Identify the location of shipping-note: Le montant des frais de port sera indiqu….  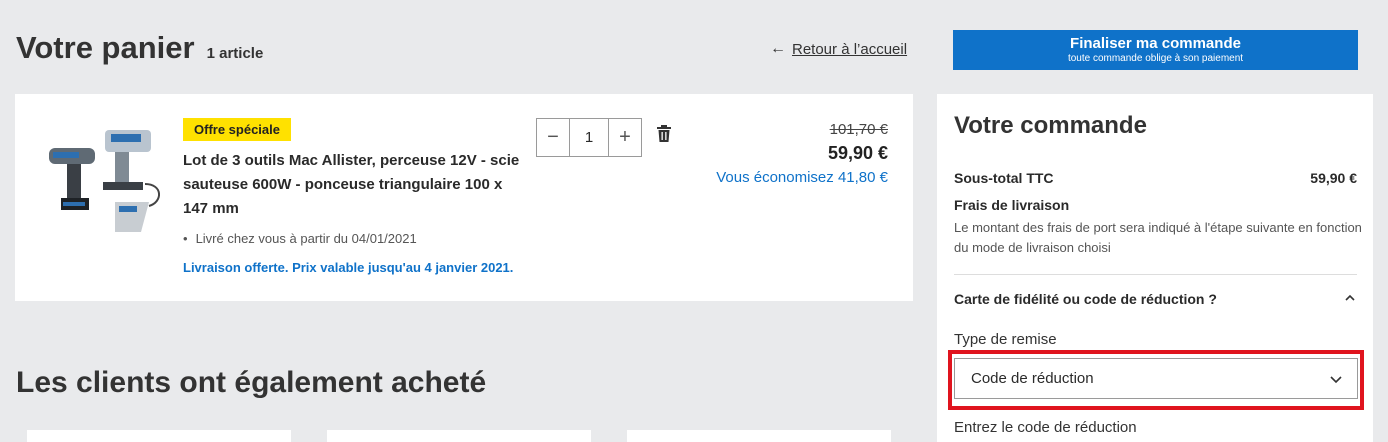
(1158, 237).